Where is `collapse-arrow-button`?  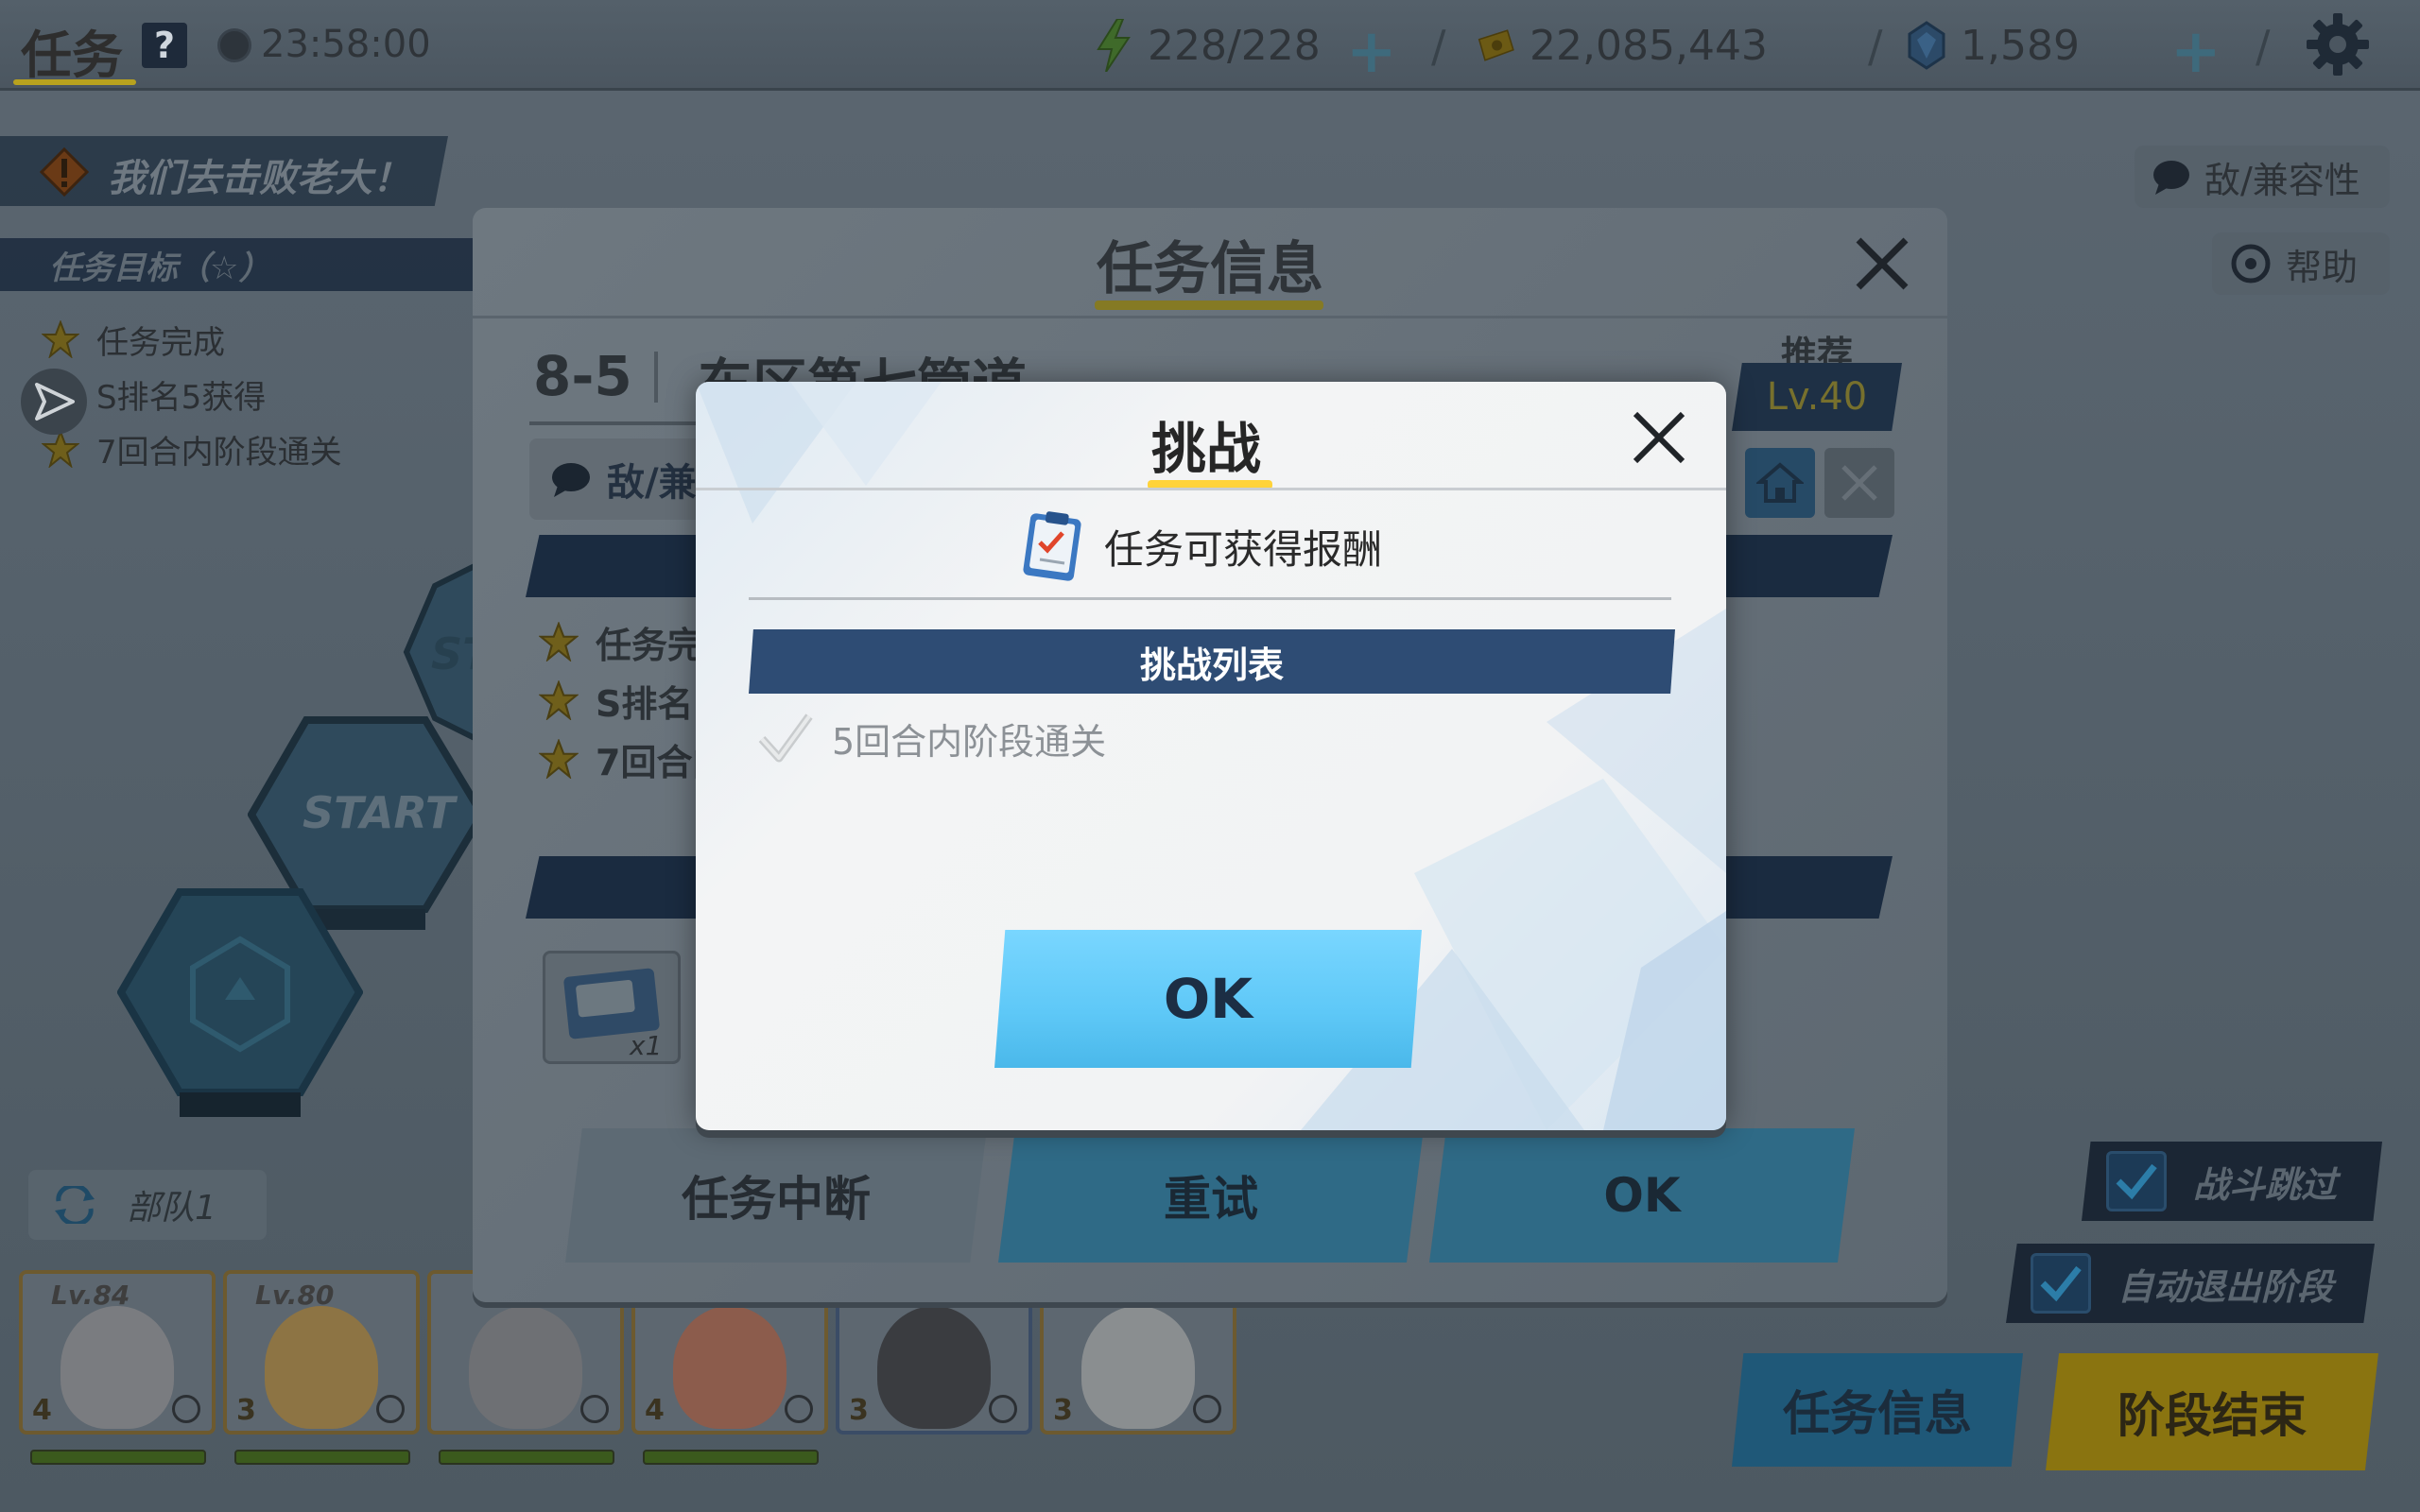
collapse-arrow-button is located at coordinates (54, 402).